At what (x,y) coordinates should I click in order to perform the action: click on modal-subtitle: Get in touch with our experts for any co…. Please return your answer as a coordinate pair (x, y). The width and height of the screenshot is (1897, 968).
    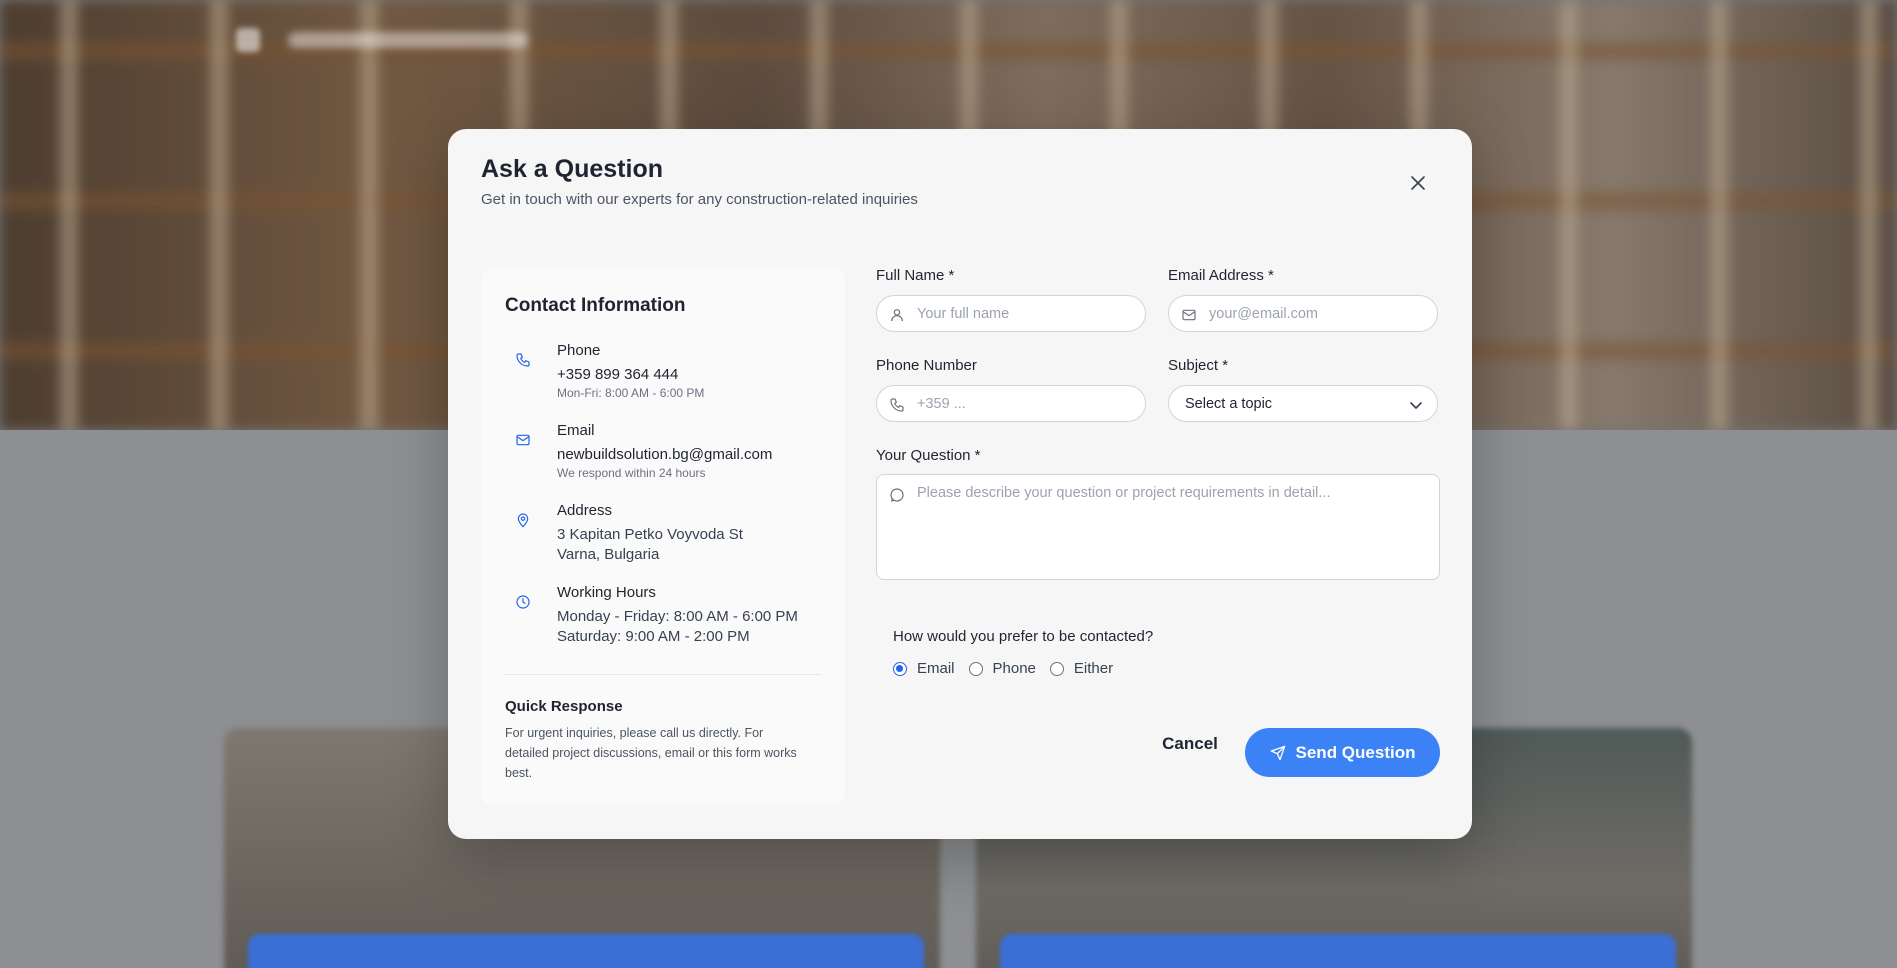
    Looking at the image, I should click on (699, 199).